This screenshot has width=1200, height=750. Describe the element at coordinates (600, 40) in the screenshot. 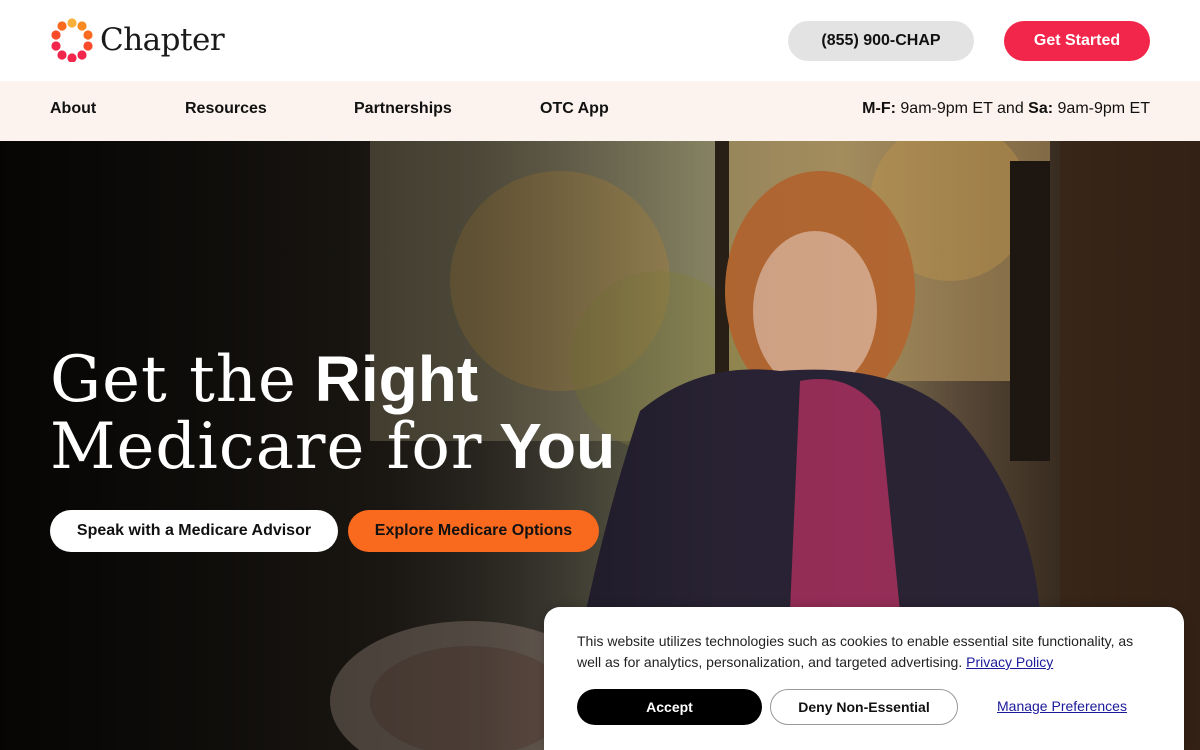

I see `site-header: Chapter (855) 900-CHAP Get Started` at that location.